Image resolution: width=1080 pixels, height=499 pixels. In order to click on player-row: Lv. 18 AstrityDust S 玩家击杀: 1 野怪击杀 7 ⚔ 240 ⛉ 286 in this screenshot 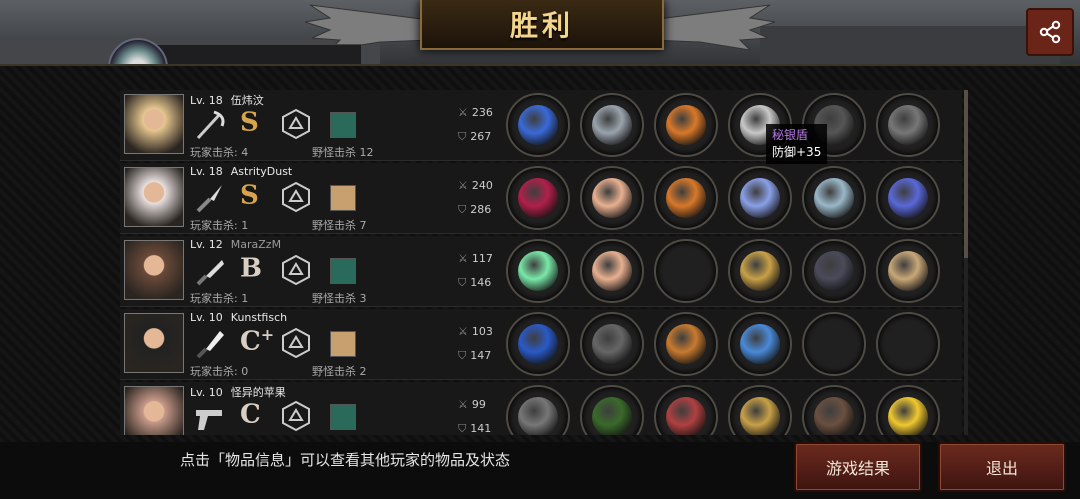, I will do `click(541, 198)`.